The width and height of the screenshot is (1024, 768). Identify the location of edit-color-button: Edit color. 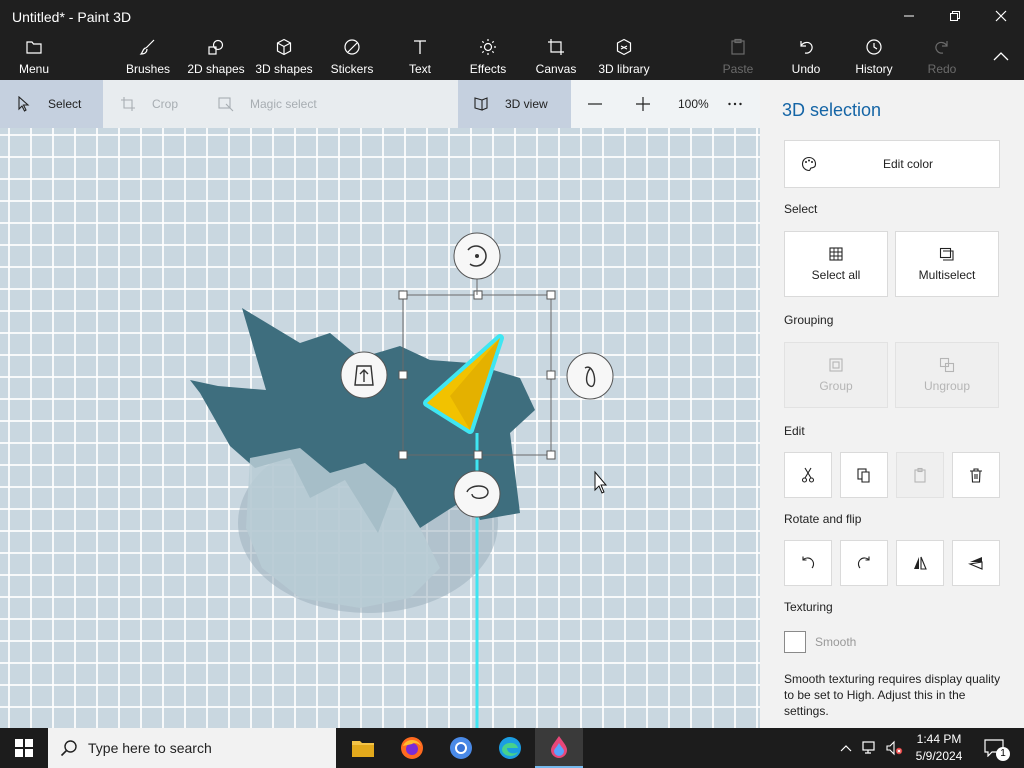
(892, 164).